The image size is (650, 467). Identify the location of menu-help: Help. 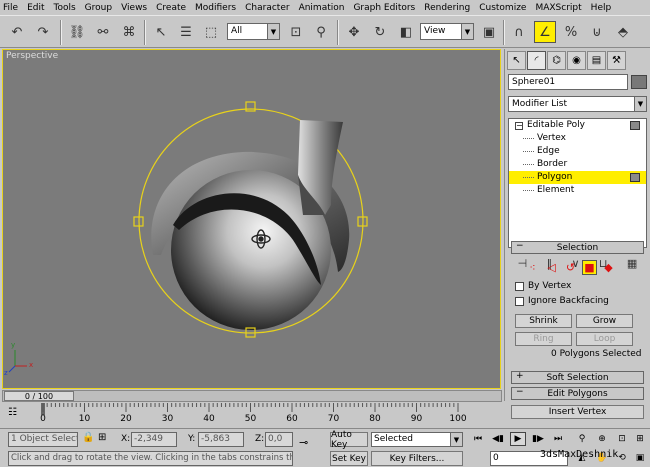
(601, 8).